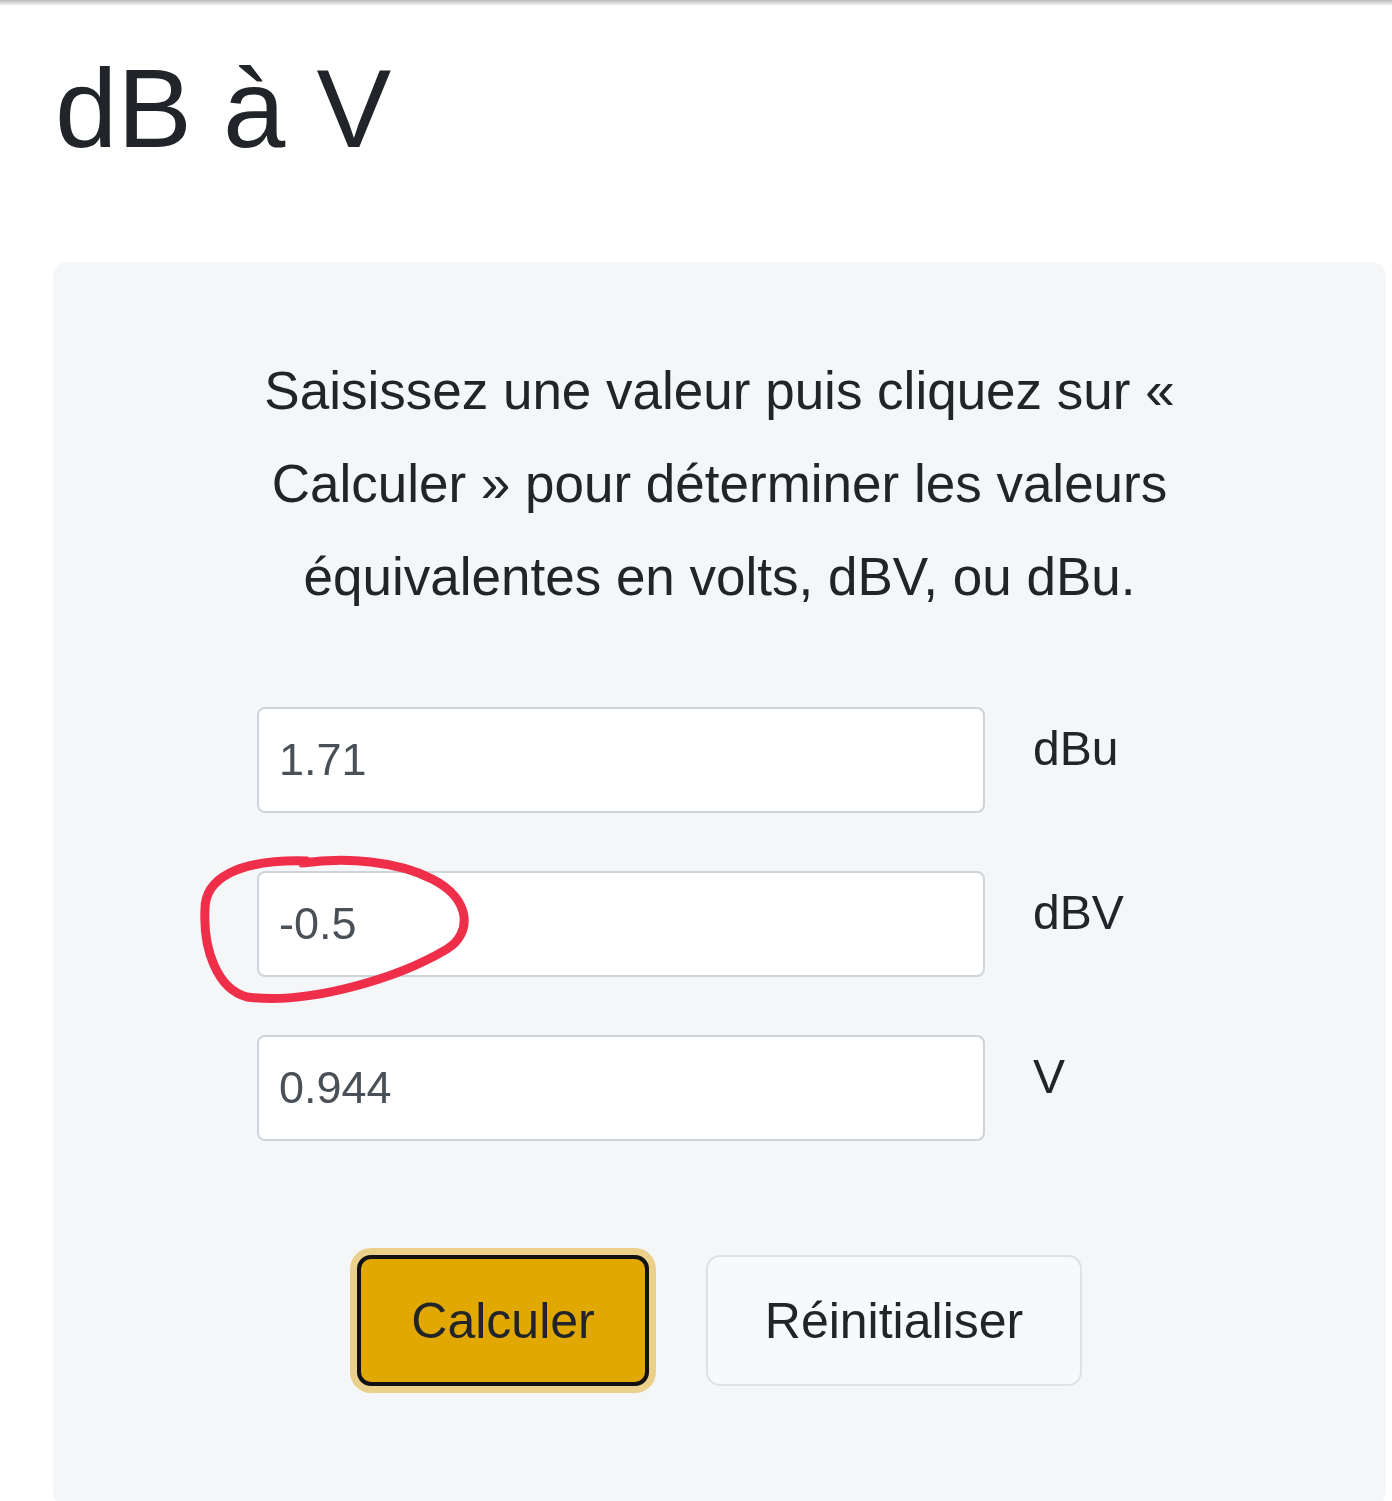  I want to click on input-field: 0.944, so click(621, 1088).